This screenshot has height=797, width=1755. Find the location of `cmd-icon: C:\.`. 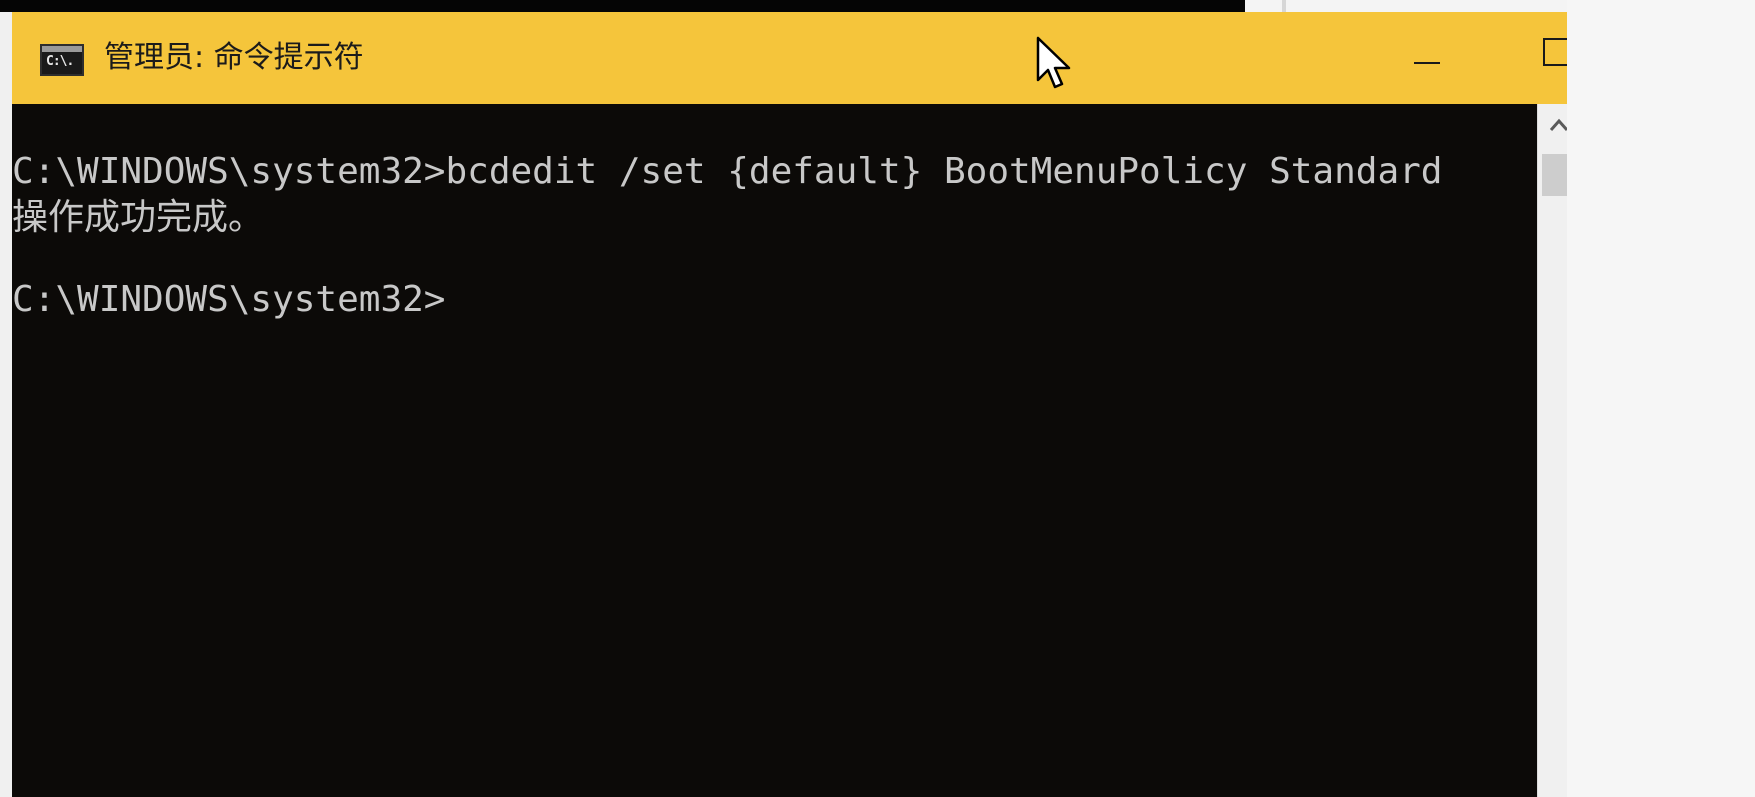

cmd-icon: C:\. is located at coordinates (62, 60).